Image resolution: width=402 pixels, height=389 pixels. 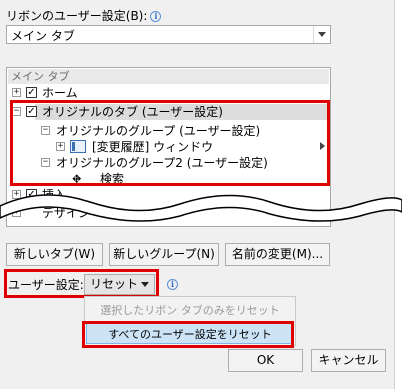 I want to click on binoculars-icon: ⛖, so click(x=77, y=179).